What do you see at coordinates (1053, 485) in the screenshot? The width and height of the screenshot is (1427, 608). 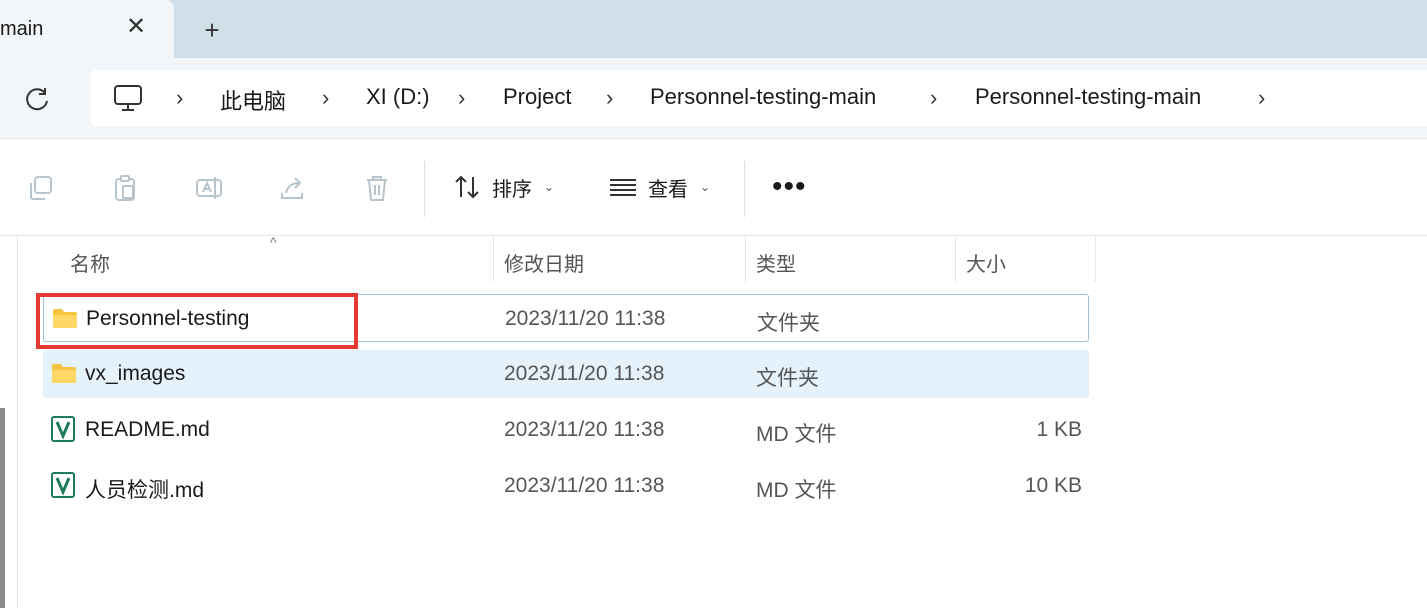 I see `file-size: 10 KB` at bounding box center [1053, 485].